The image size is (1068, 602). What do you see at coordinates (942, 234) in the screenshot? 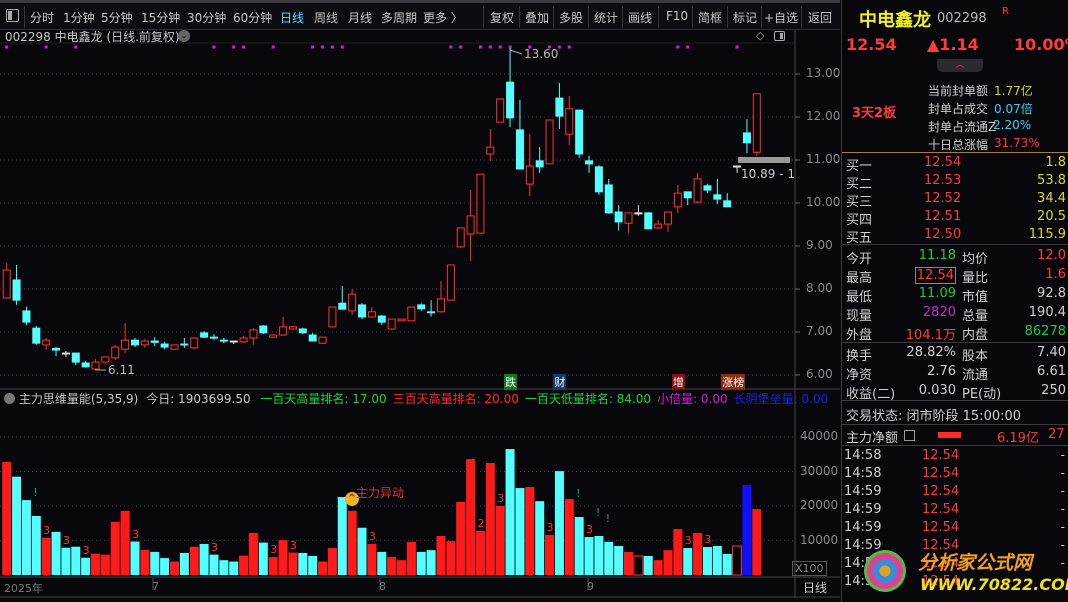
I see `bid-price: 12.50` at bounding box center [942, 234].